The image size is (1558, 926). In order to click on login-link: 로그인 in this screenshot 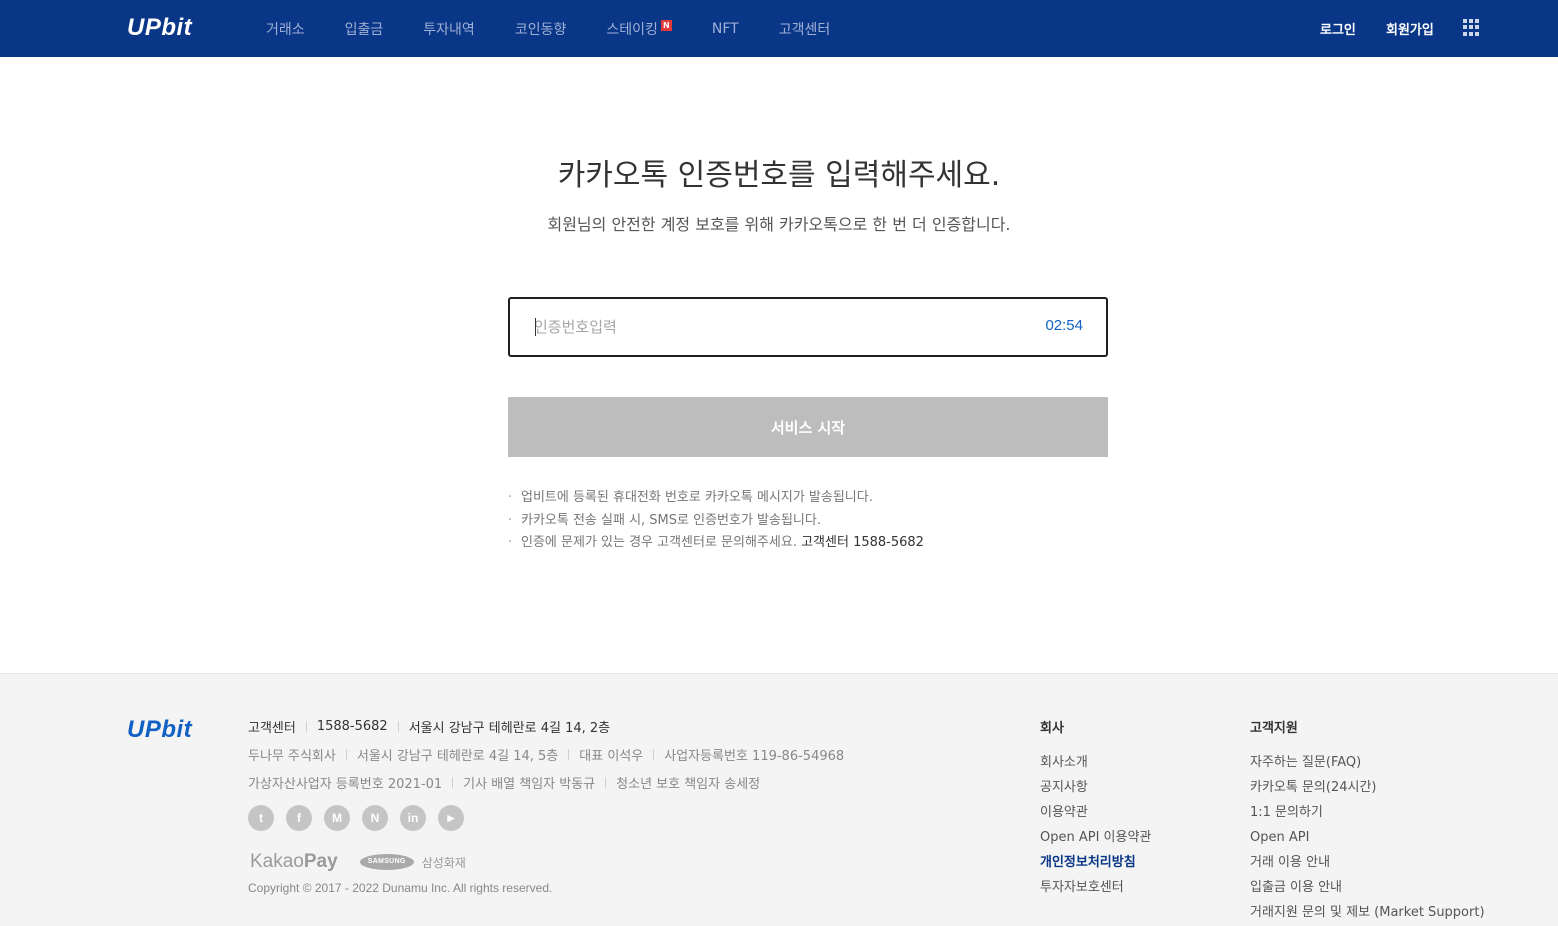, I will do `click(1338, 28)`.